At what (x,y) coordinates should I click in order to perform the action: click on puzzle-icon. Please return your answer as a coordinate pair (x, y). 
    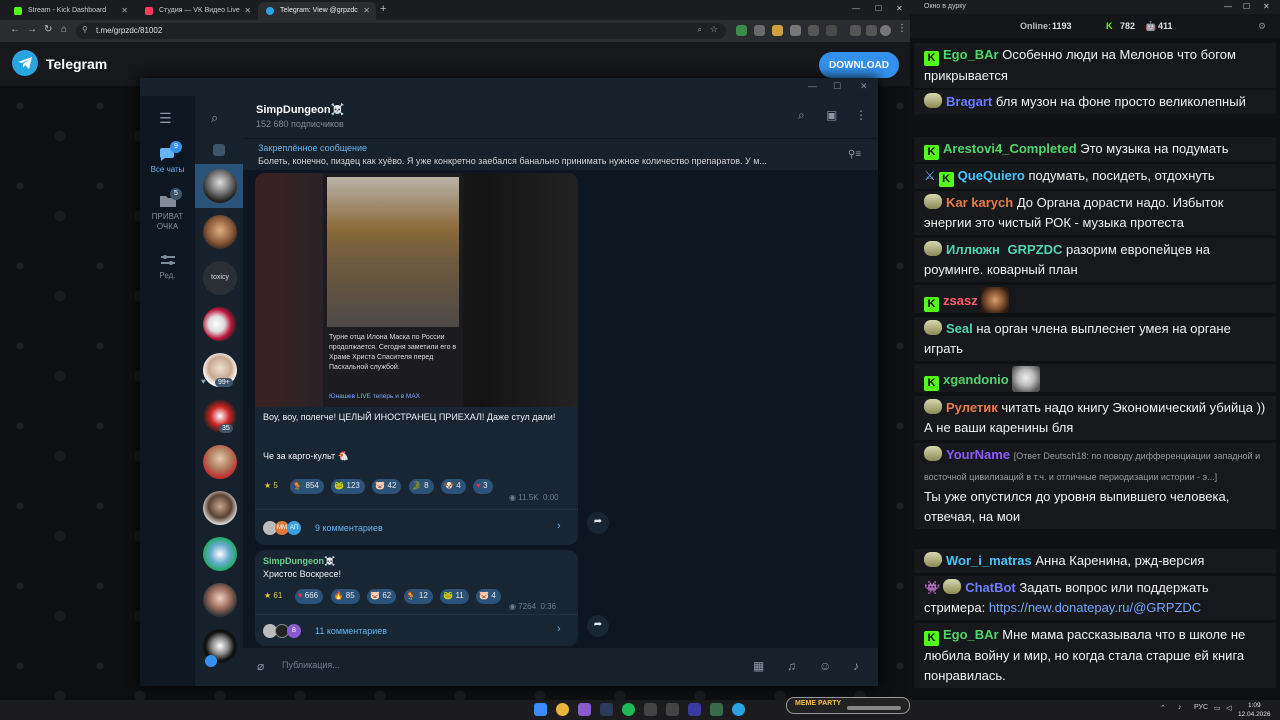
    Looking at the image, I should click on (831, 30).